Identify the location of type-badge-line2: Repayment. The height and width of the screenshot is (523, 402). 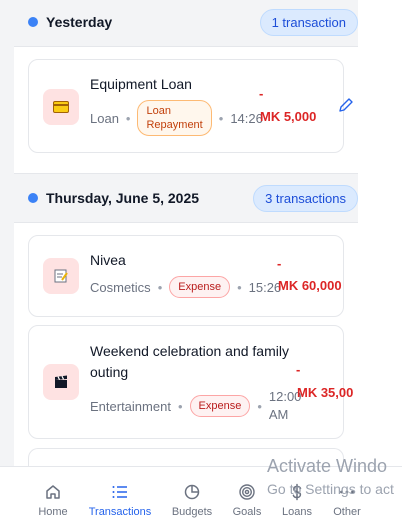
(174, 125).